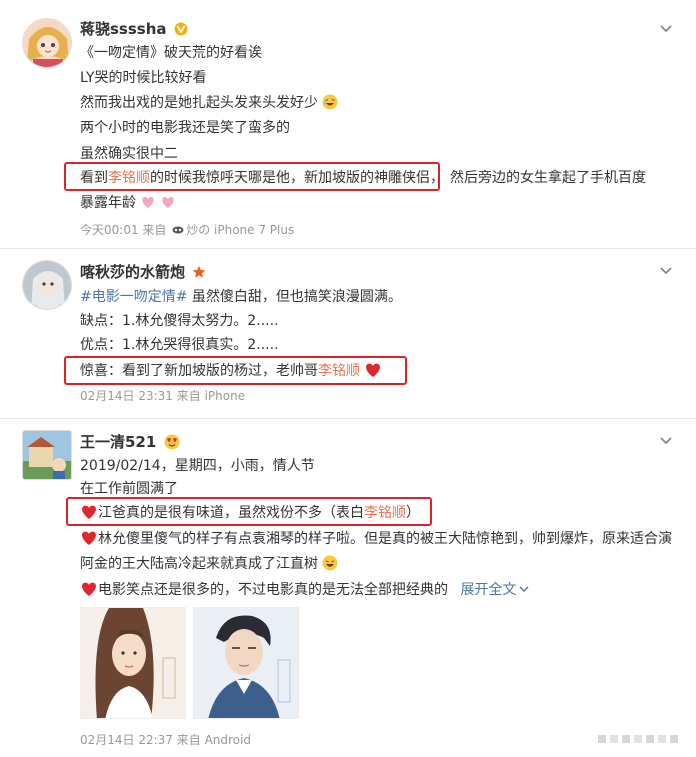  Describe the element at coordinates (185, 128) in the screenshot. I see `post-text-line: 两个小时的电影我还是笑了蛮多的` at that location.